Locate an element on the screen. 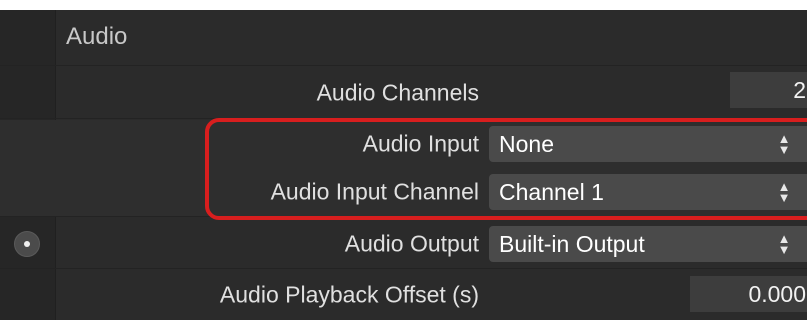  section-title: Audio is located at coordinates (97, 36).